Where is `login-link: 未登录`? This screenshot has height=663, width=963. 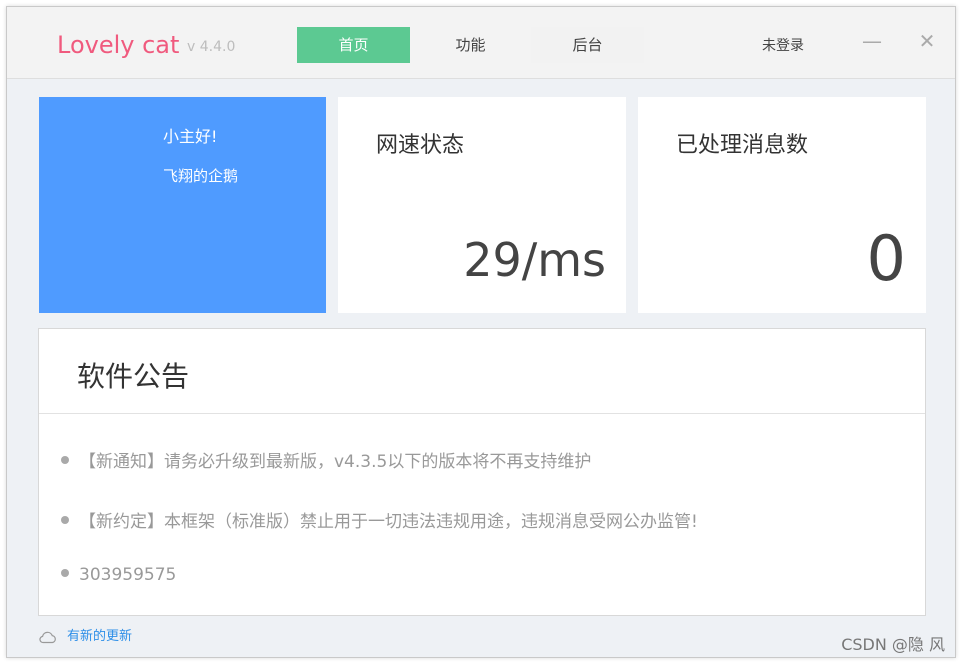
login-link: 未登录 is located at coordinates (783, 45).